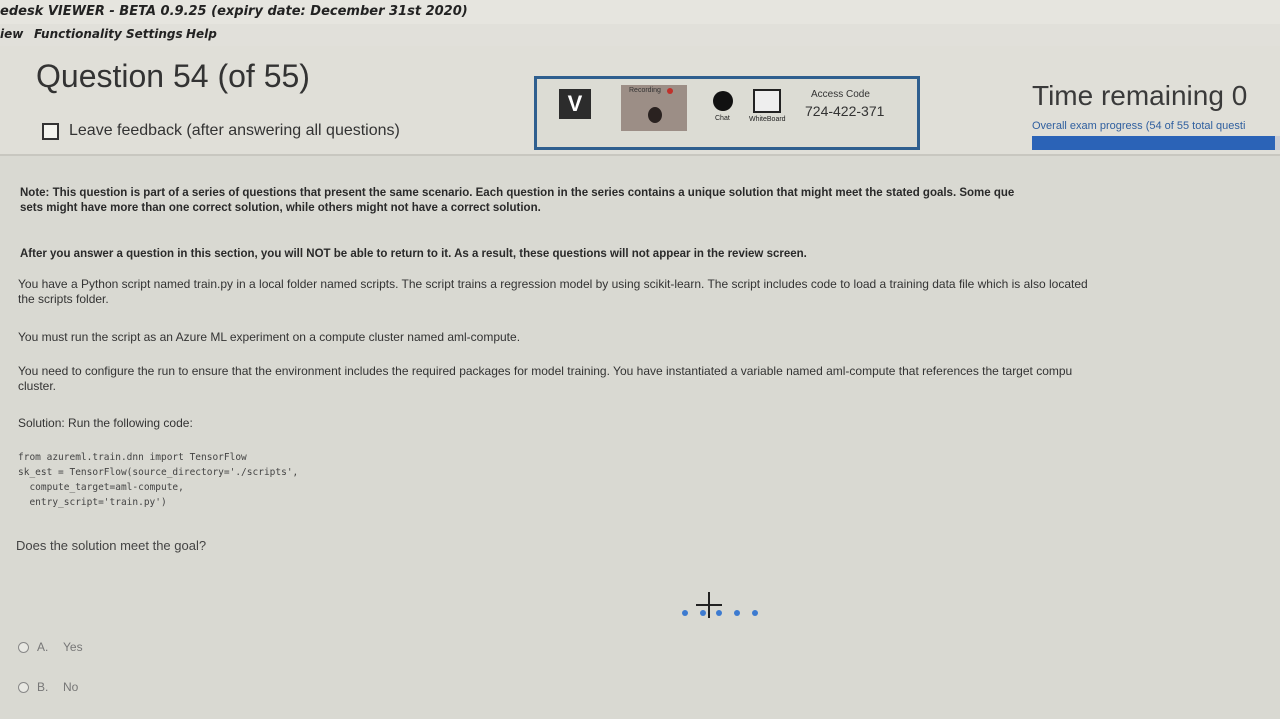 This screenshot has width=1280, height=719. Describe the element at coordinates (173, 76) in the screenshot. I see `question-title: Question 54 (of 55)` at that location.